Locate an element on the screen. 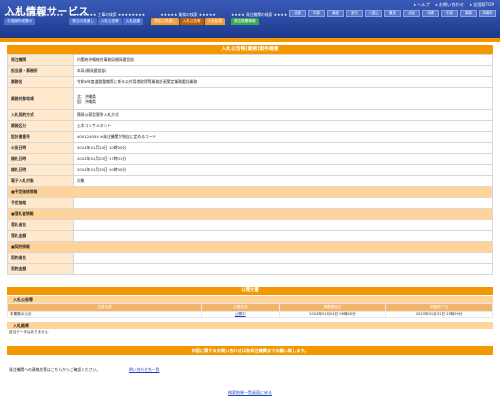 The image size is (500, 403). row-label: 契約金額 is located at coordinates (40, 269).